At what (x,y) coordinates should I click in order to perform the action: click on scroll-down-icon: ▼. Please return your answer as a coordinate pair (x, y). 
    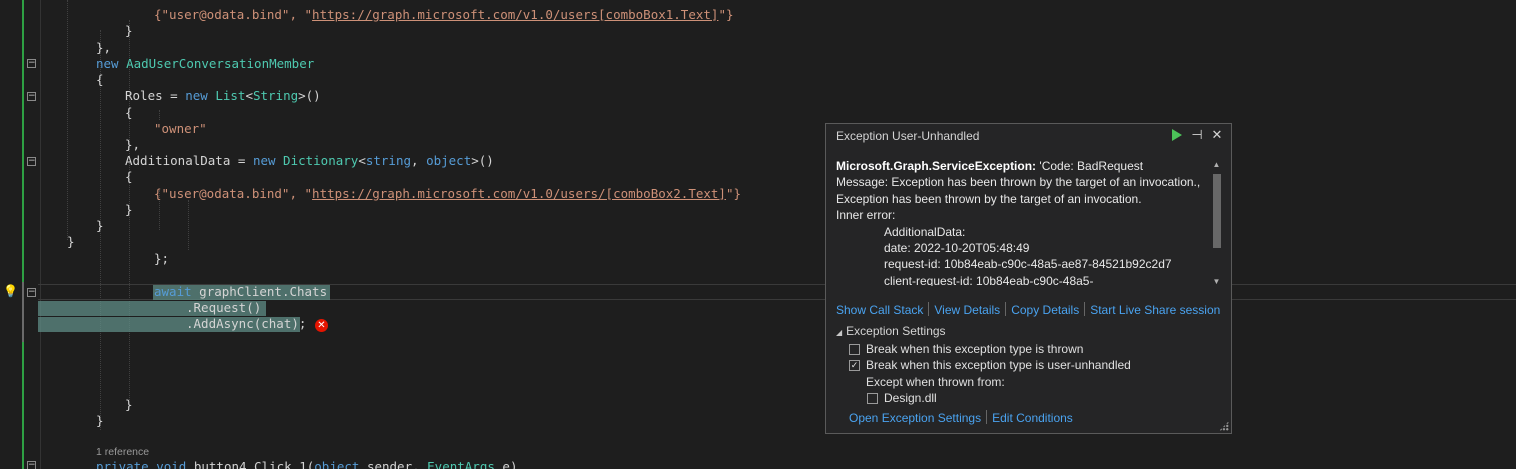
    Looking at the image, I should click on (1216, 281).